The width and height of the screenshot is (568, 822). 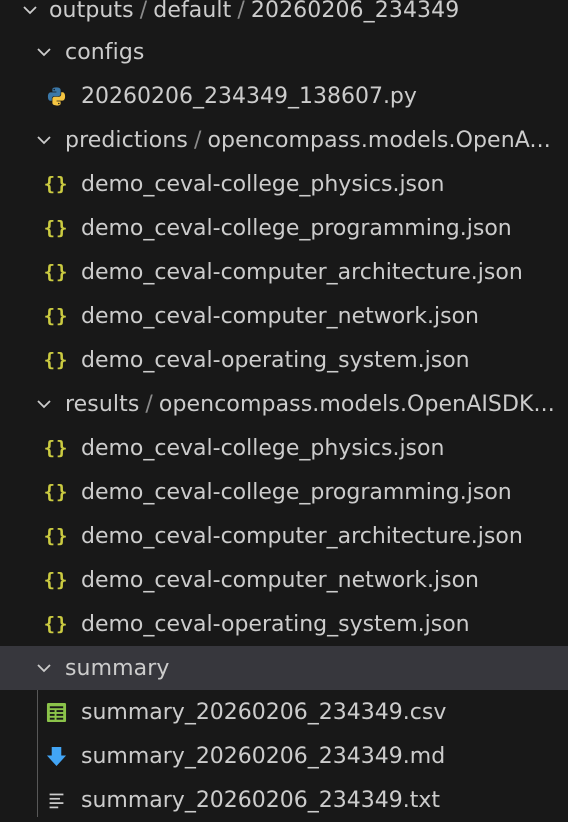 I want to click on file-row-txt: summary_20260206_234349.txt, so click(x=284, y=800).